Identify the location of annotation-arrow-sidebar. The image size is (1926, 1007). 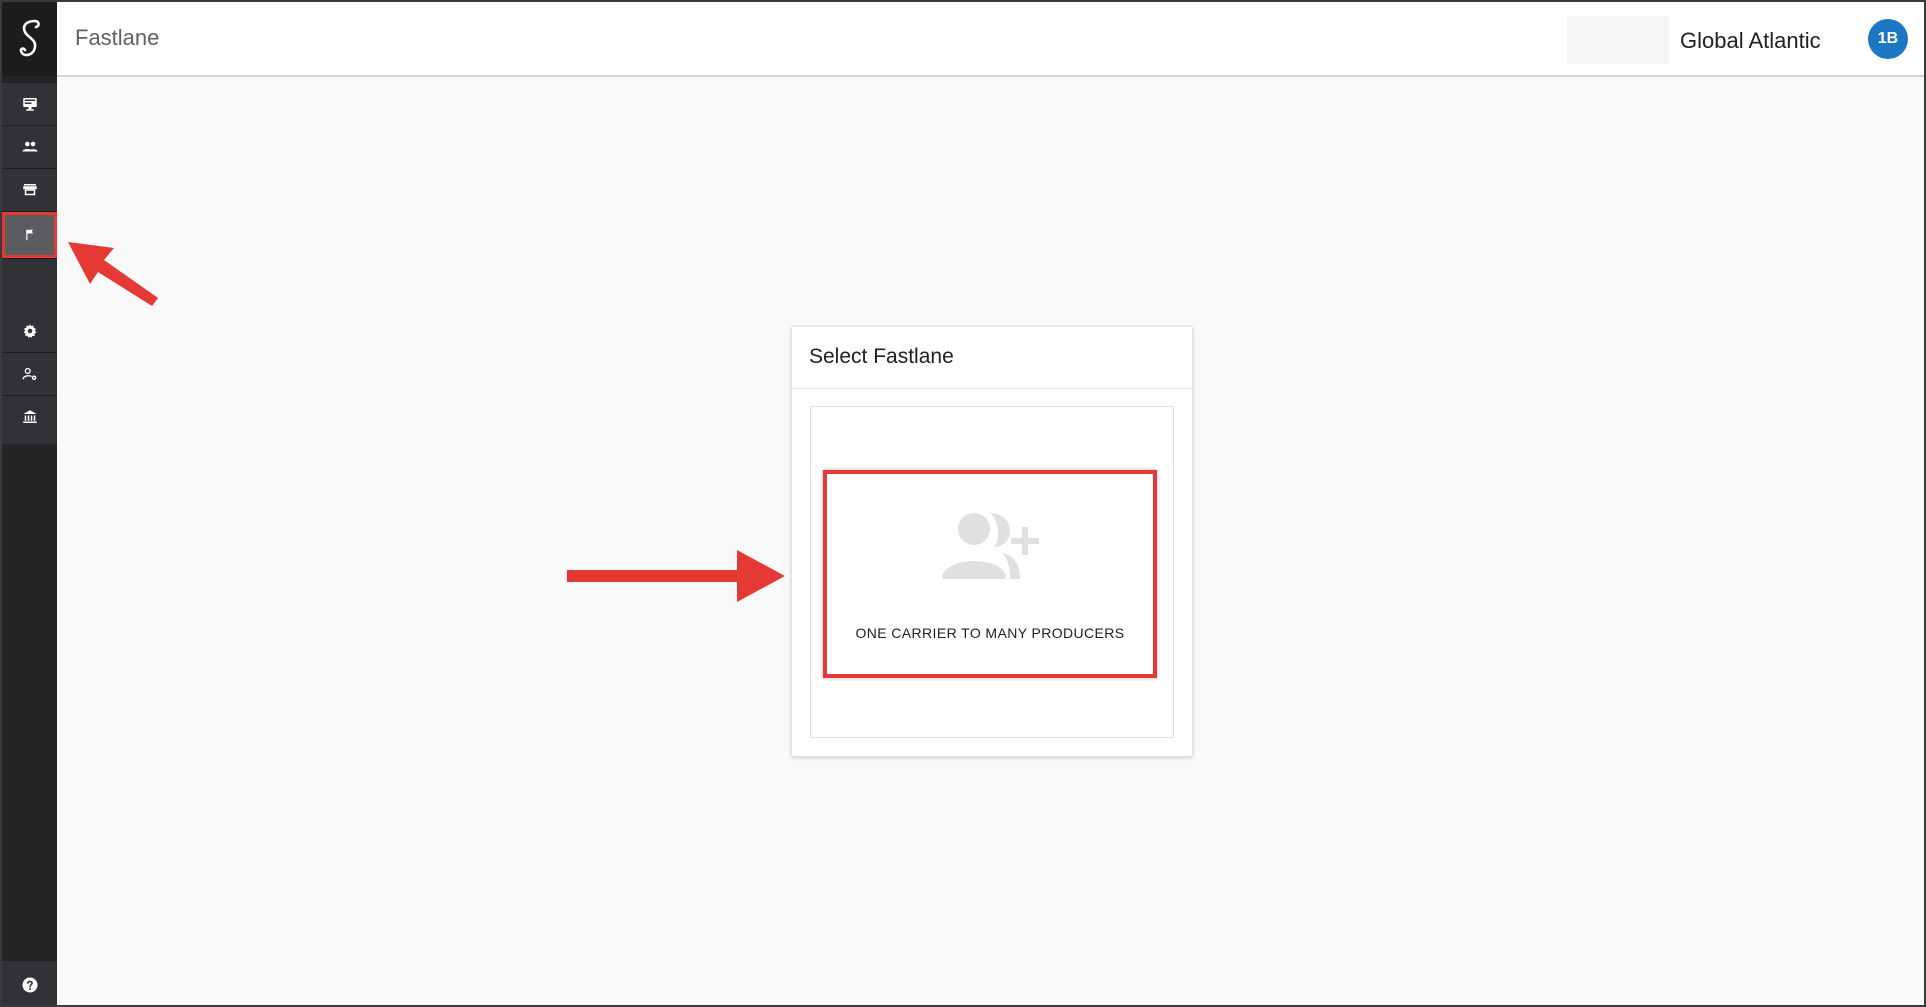
(113, 274).